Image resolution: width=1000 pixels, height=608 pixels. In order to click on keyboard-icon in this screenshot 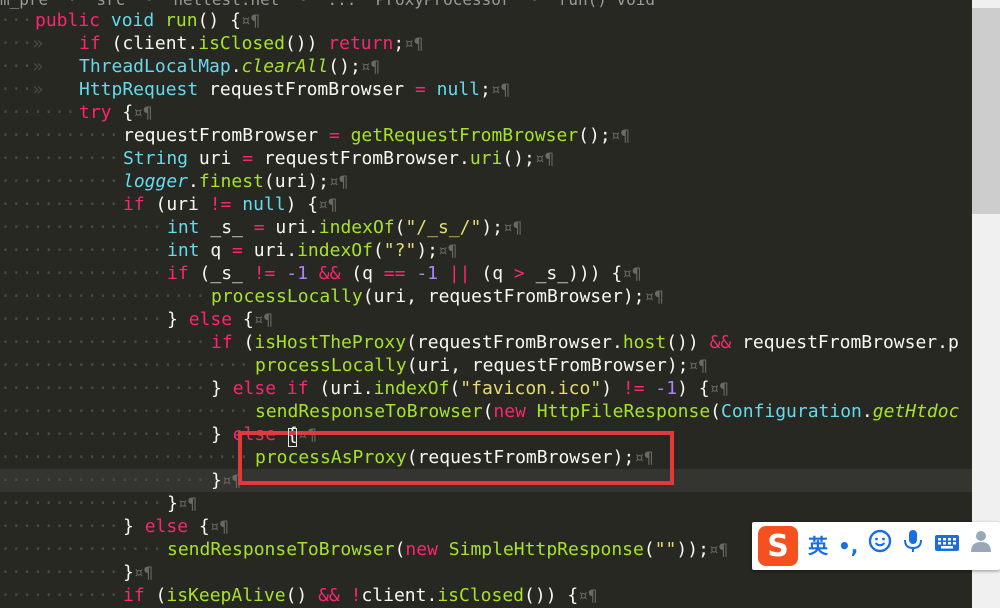, I will do `click(947, 546)`.